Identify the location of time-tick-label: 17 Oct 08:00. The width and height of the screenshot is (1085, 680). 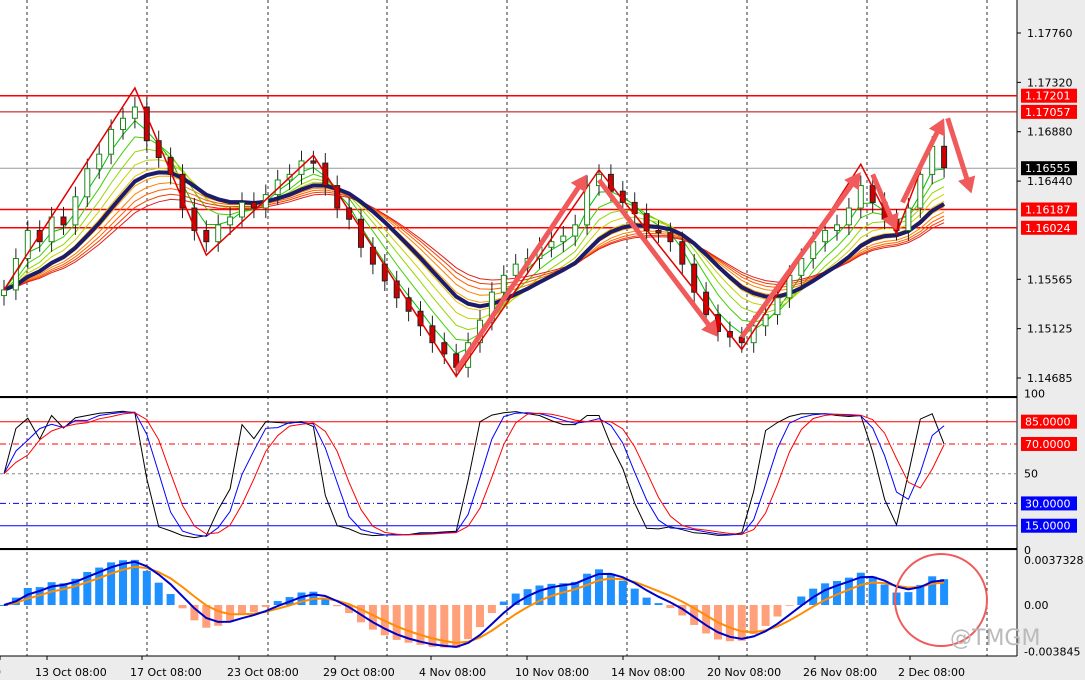
(166, 672).